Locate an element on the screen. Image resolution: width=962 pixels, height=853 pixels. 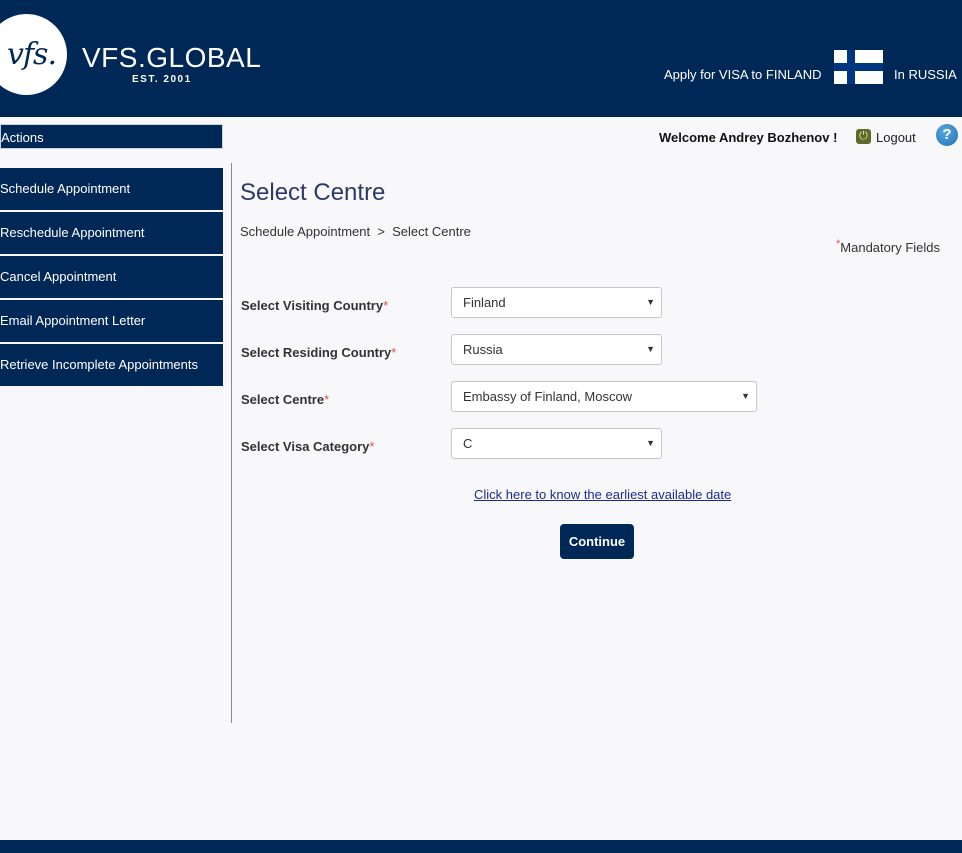
mandatory-fields-note: *Mandatory Fields is located at coordinates (888, 246).